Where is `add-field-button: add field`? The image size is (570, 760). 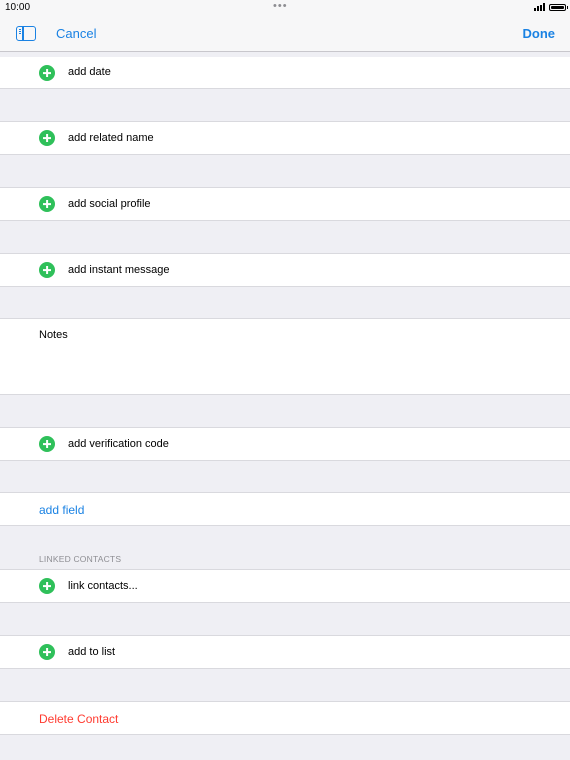 add-field-button: add field is located at coordinates (61, 510).